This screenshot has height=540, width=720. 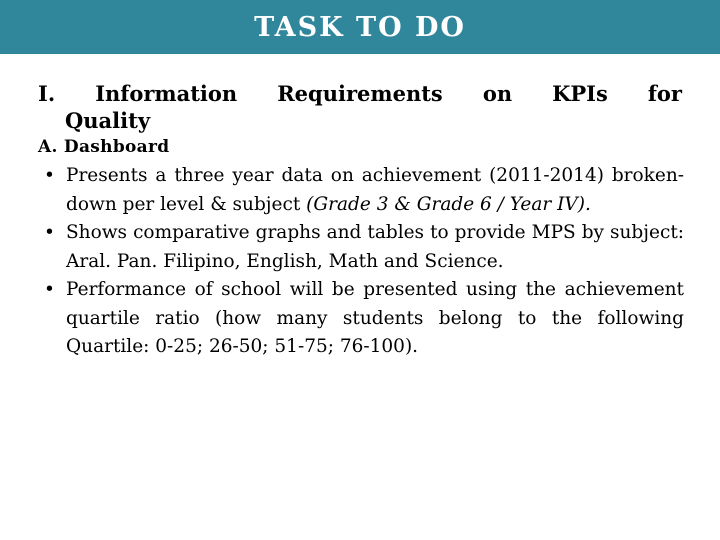 I want to click on page-title: TASK TO DO, so click(x=360, y=27).